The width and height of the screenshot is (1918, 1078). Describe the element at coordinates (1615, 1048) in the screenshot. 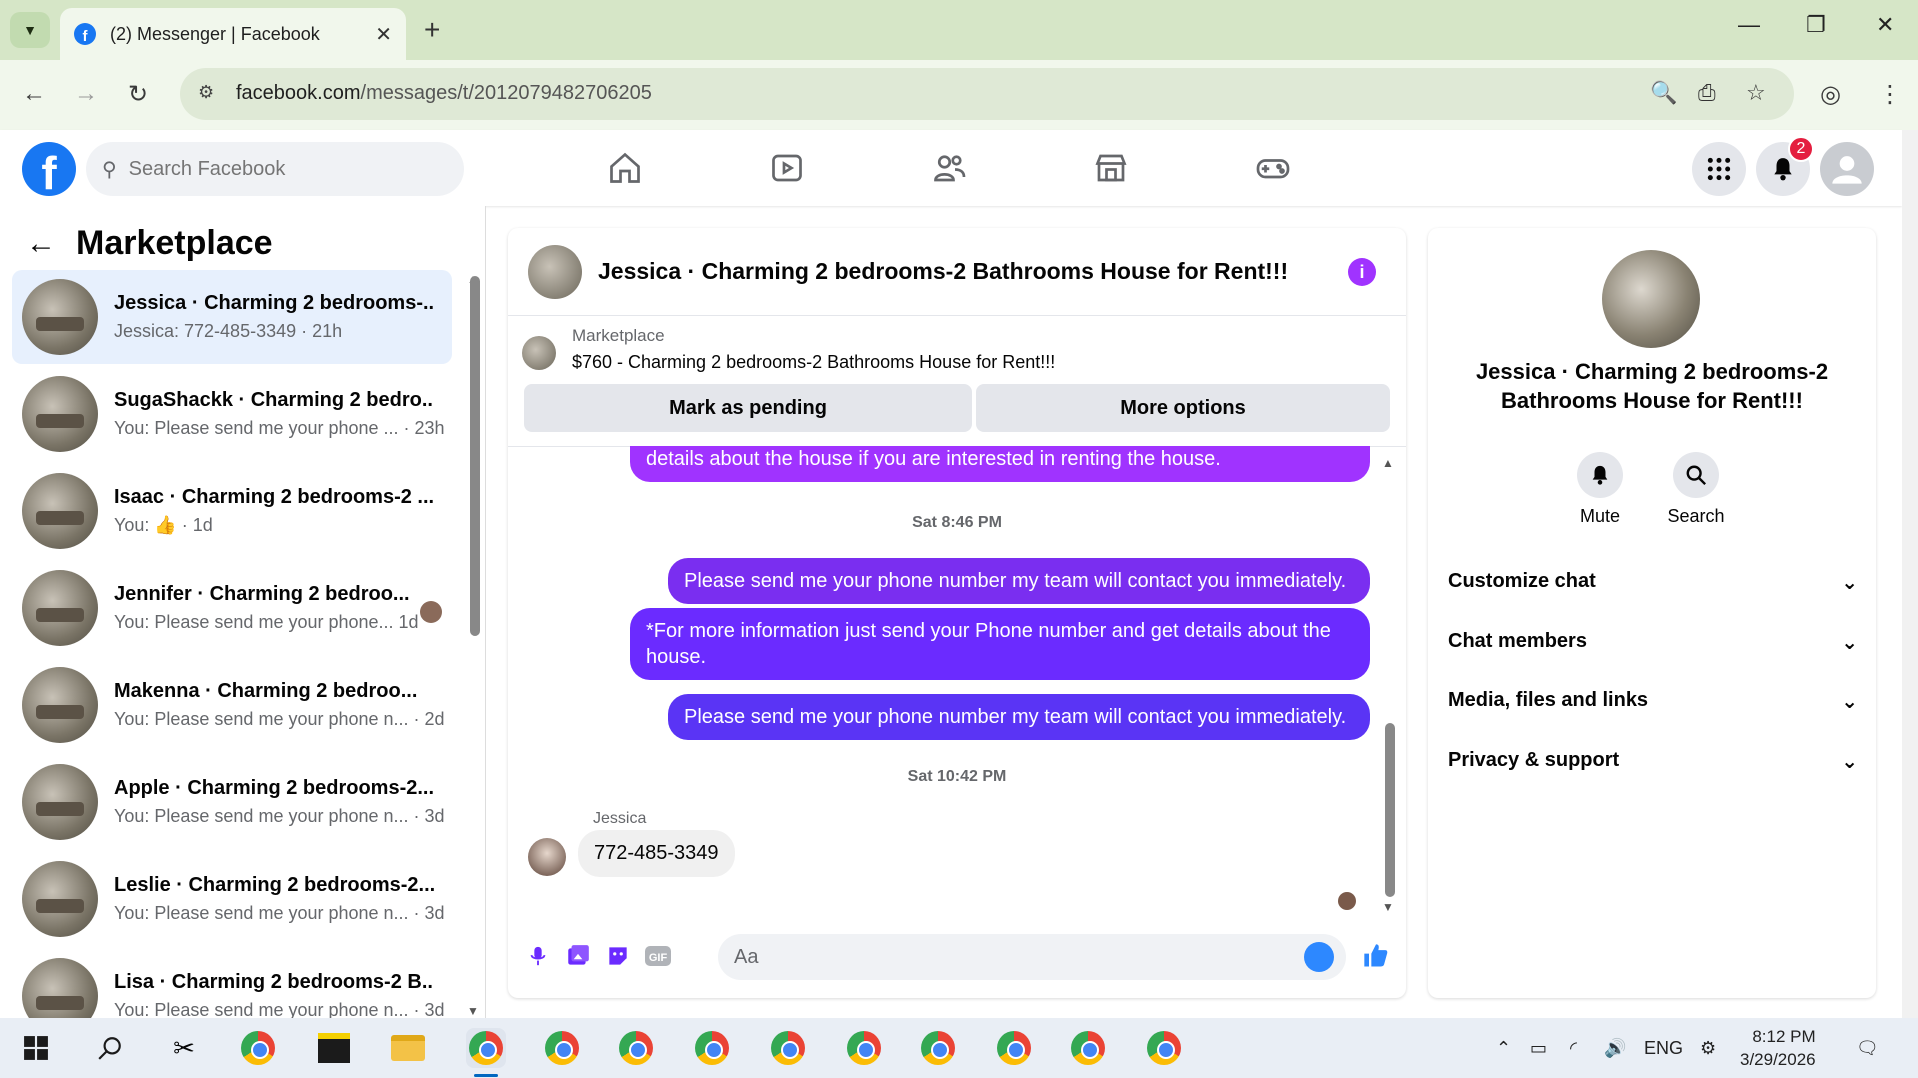

I see `volume-icon: 🔊` at that location.